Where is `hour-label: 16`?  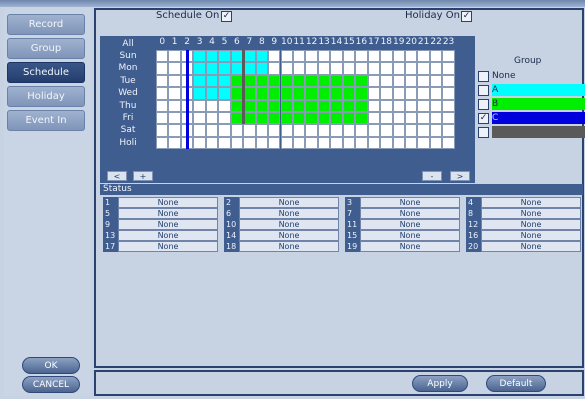 hour-label: 16 is located at coordinates (361, 43).